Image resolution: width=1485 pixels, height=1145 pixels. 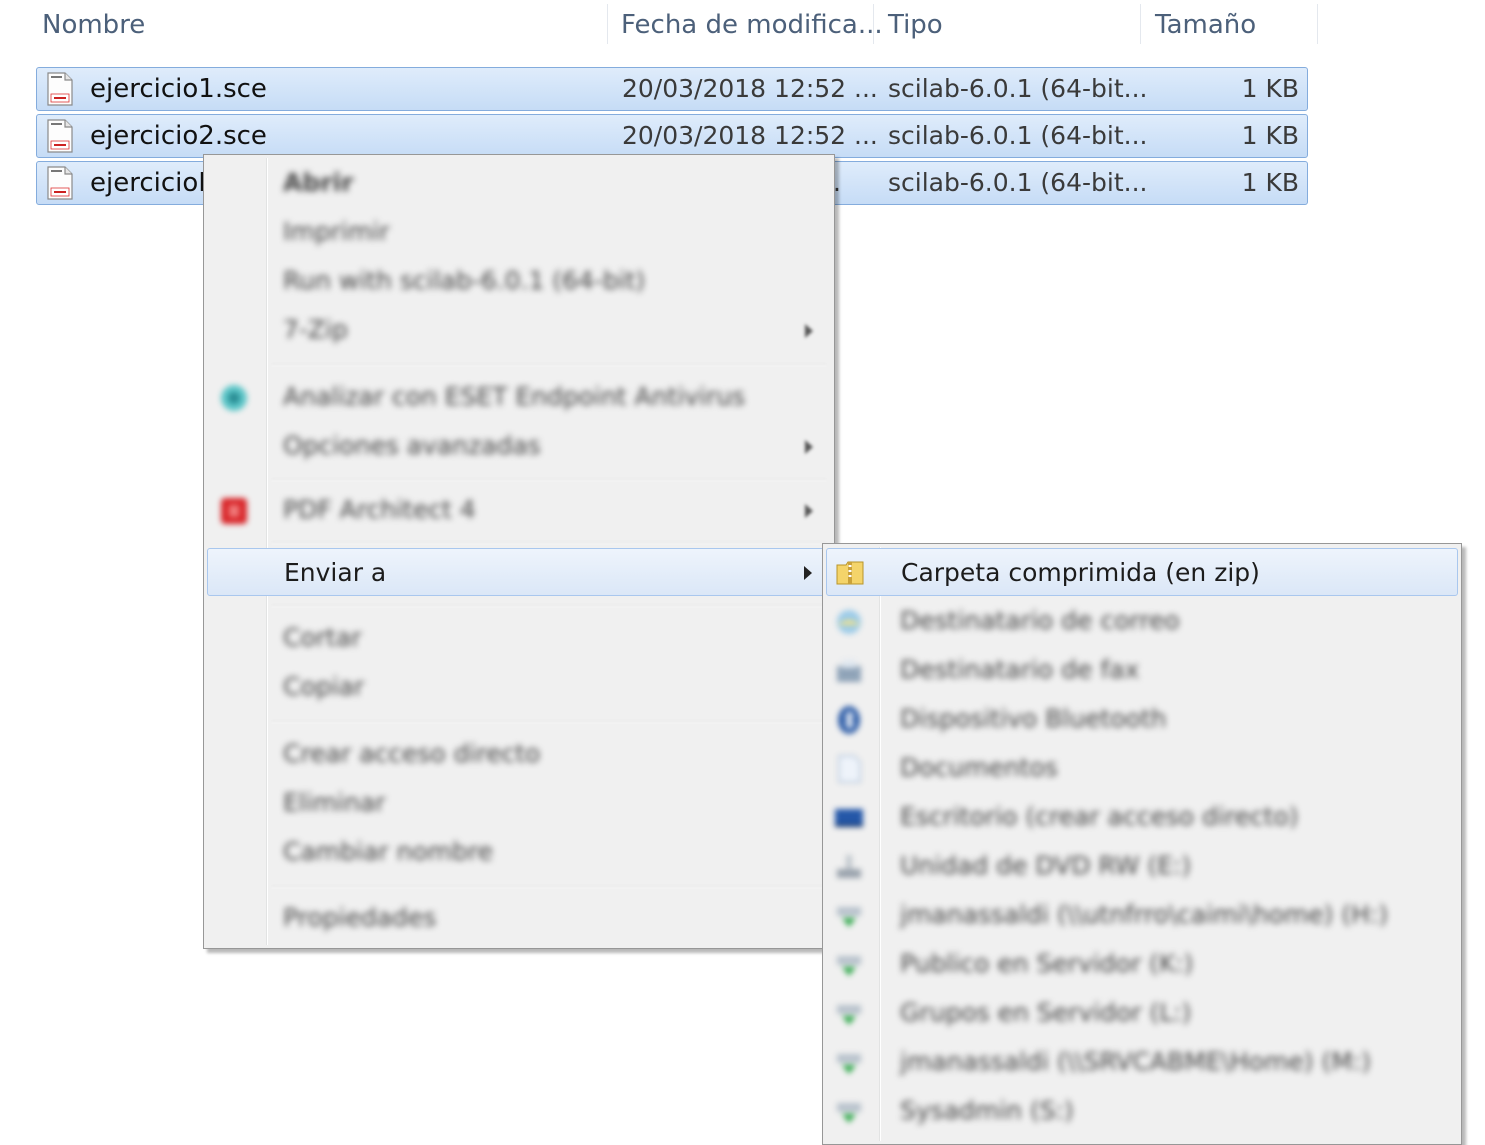 I want to click on send-to-mail-recipient: Destinatario de correo, so click(x=1142, y=621).